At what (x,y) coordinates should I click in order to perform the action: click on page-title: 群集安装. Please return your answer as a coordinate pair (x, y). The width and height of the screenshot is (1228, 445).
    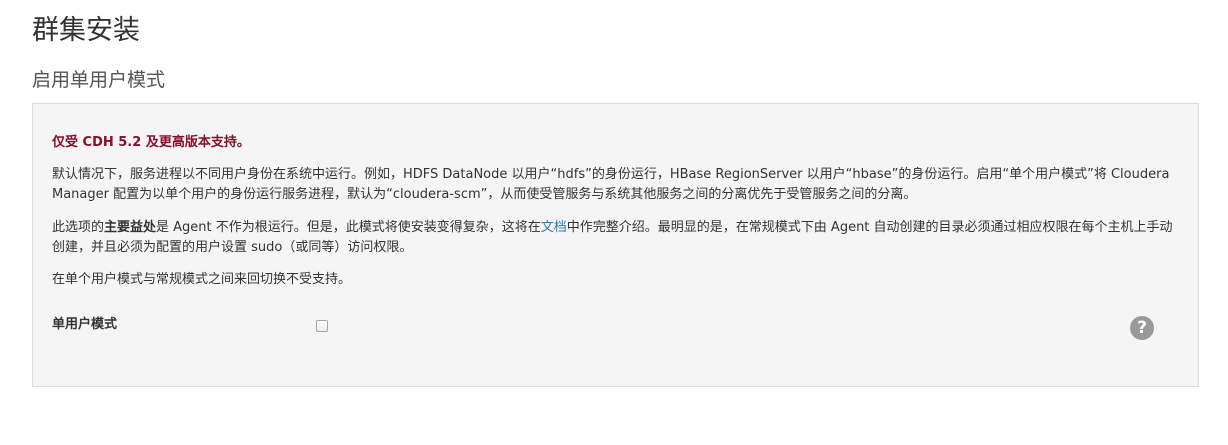
    Looking at the image, I should click on (86, 30).